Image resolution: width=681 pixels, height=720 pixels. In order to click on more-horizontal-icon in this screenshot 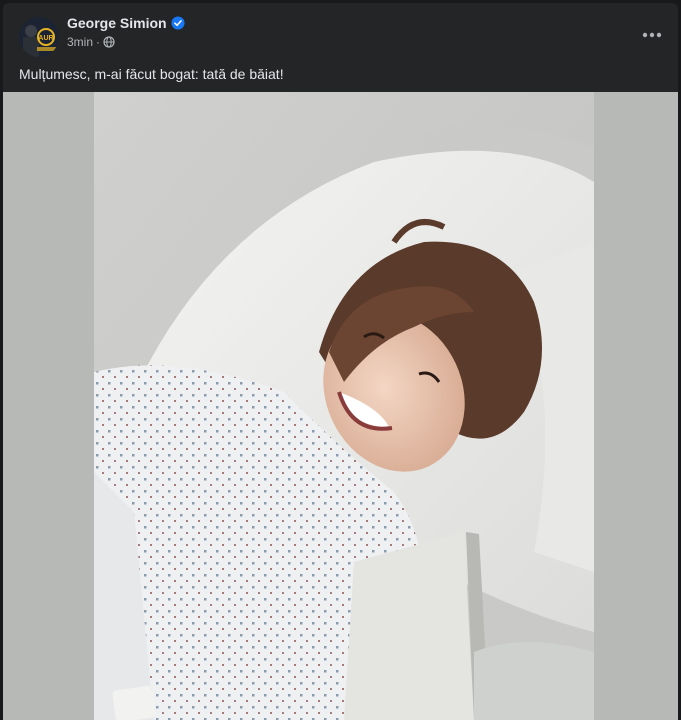, I will do `click(652, 35)`.